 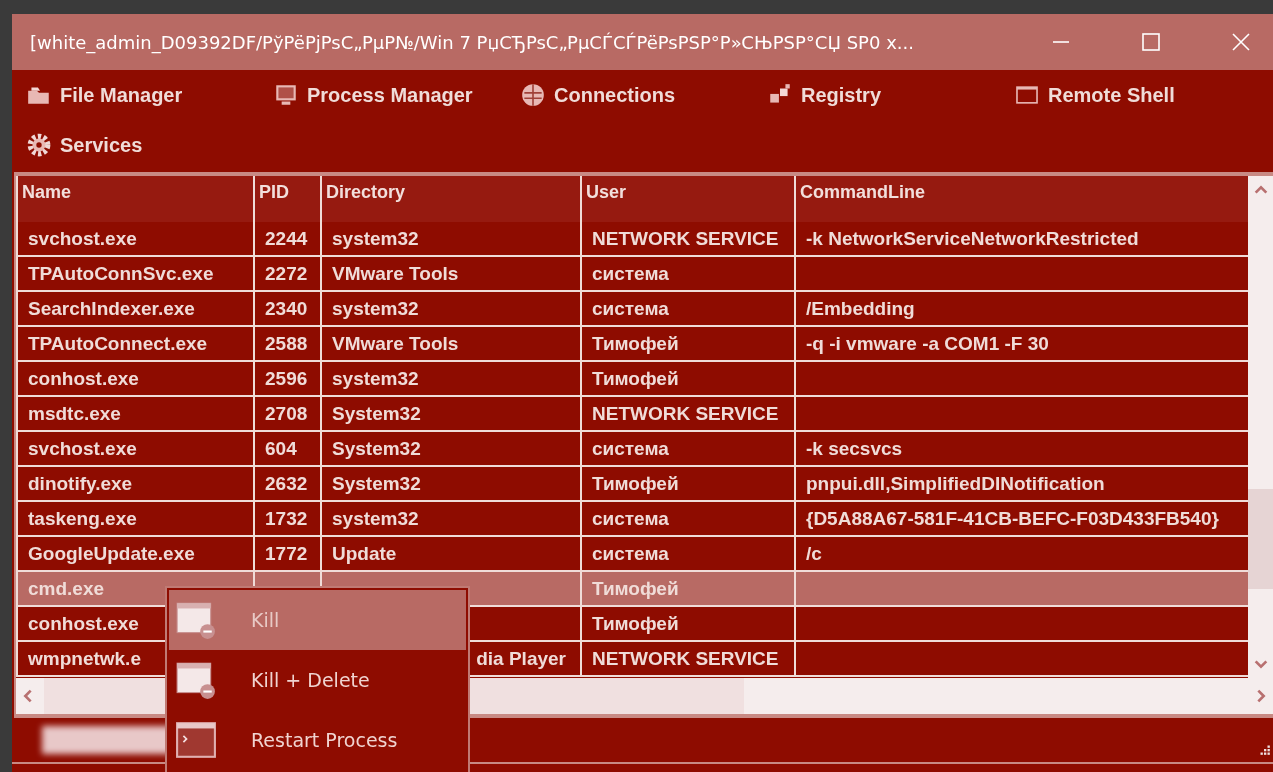 What do you see at coordinates (286, 553) in the screenshot?
I see `table-cell: 1772` at bounding box center [286, 553].